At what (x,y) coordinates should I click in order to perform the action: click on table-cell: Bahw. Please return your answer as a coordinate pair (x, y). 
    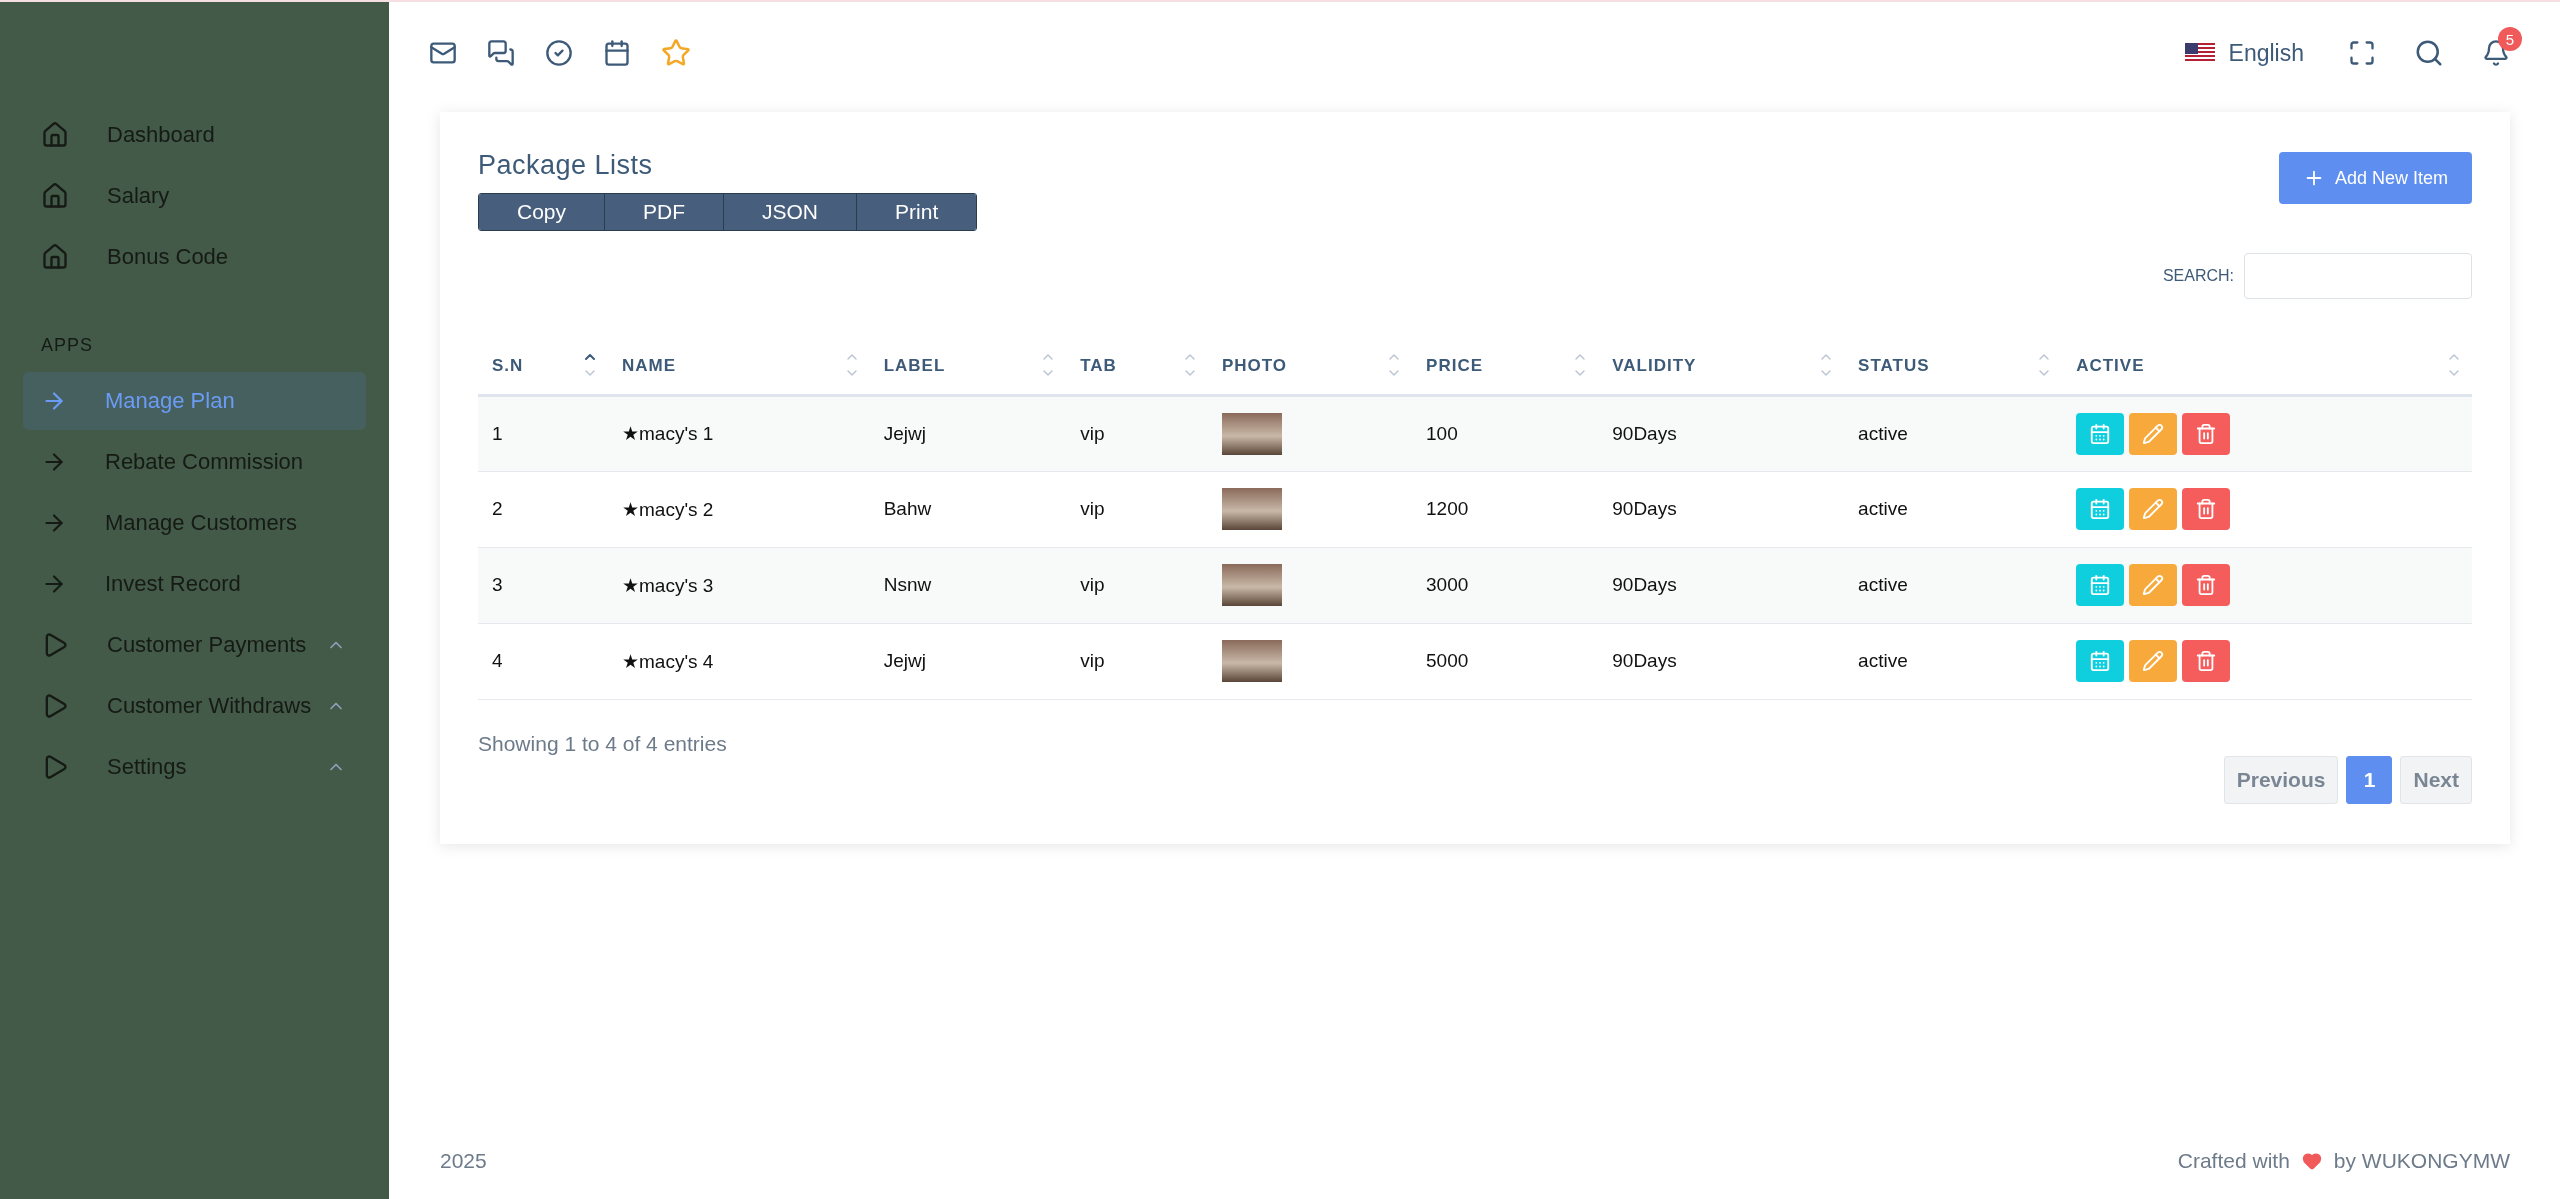
    Looking at the image, I should click on (968, 509).